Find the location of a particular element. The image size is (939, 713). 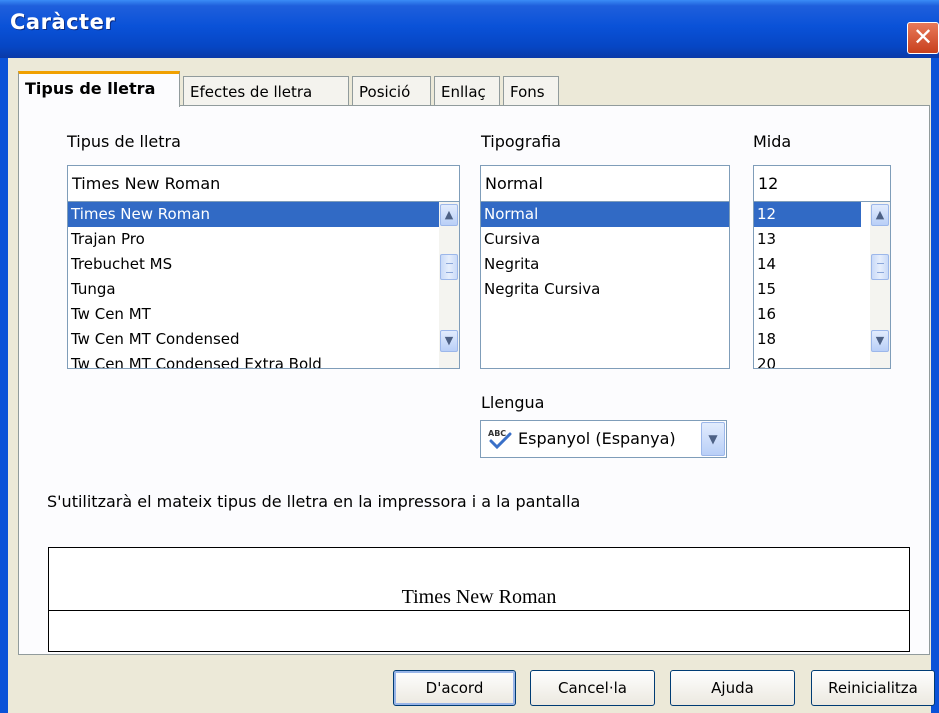

tab-hyperlink: Enllaç is located at coordinates (467, 91).